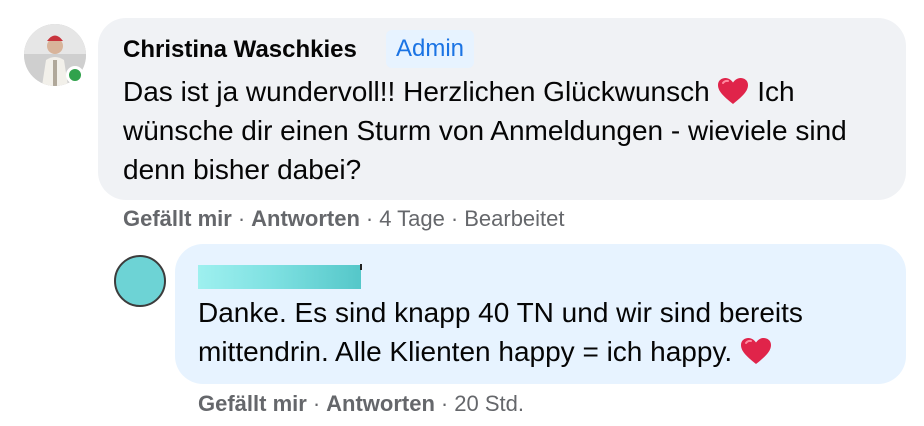 Image resolution: width=924 pixels, height=426 pixels. What do you see at coordinates (140, 281) in the screenshot?
I see `reply-avatar` at bounding box center [140, 281].